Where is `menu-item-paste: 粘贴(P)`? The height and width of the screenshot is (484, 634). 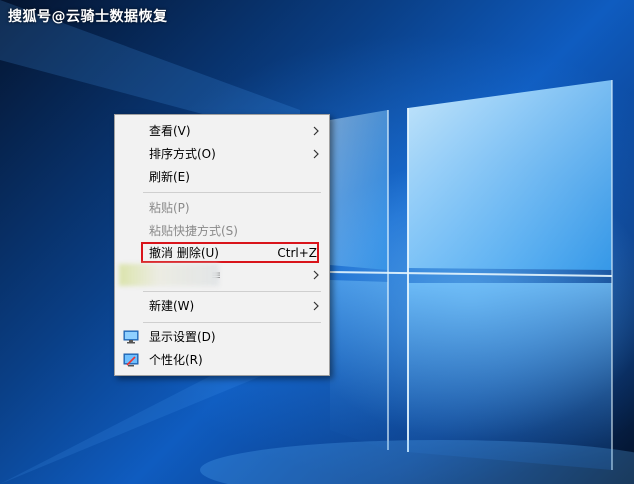 menu-item-paste: 粘贴(P) is located at coordinates (222, 208).